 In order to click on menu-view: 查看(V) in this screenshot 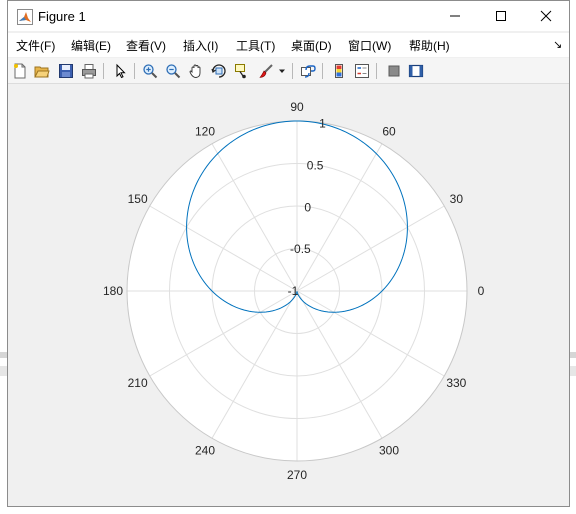, I will do `click(146, 45)`.